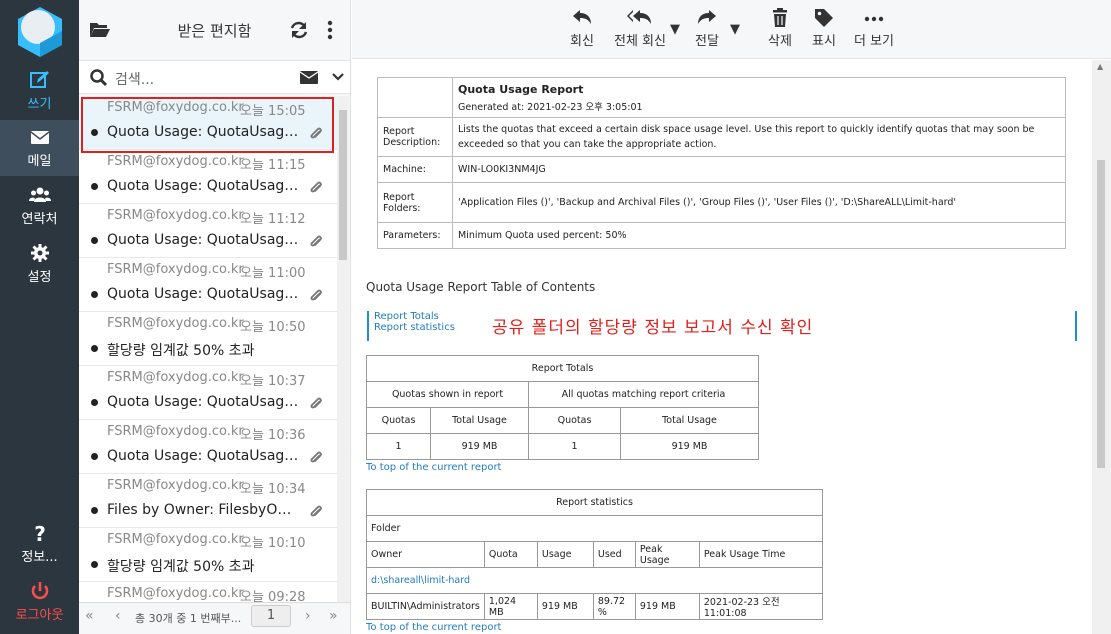 The image size is (1111, 634). Describe the element at coordinates (99, 78) in the screenshot. I see `search-icon` at that location.